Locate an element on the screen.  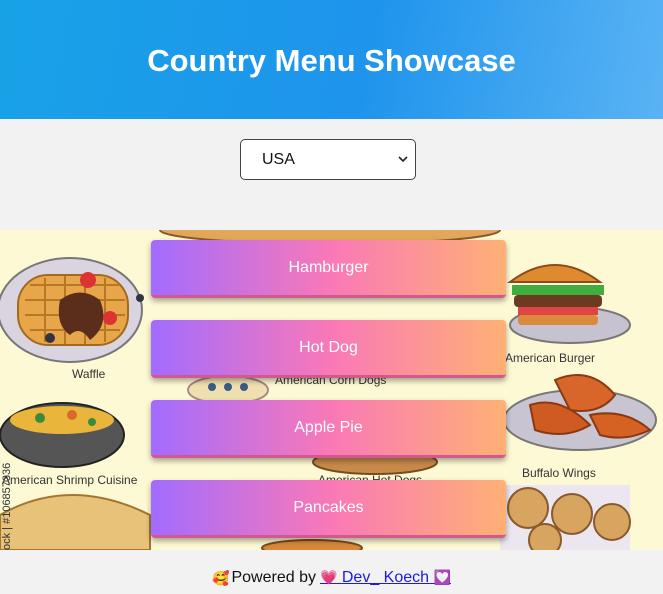
footer-text: Powered by is located at coordinates (273, 577).